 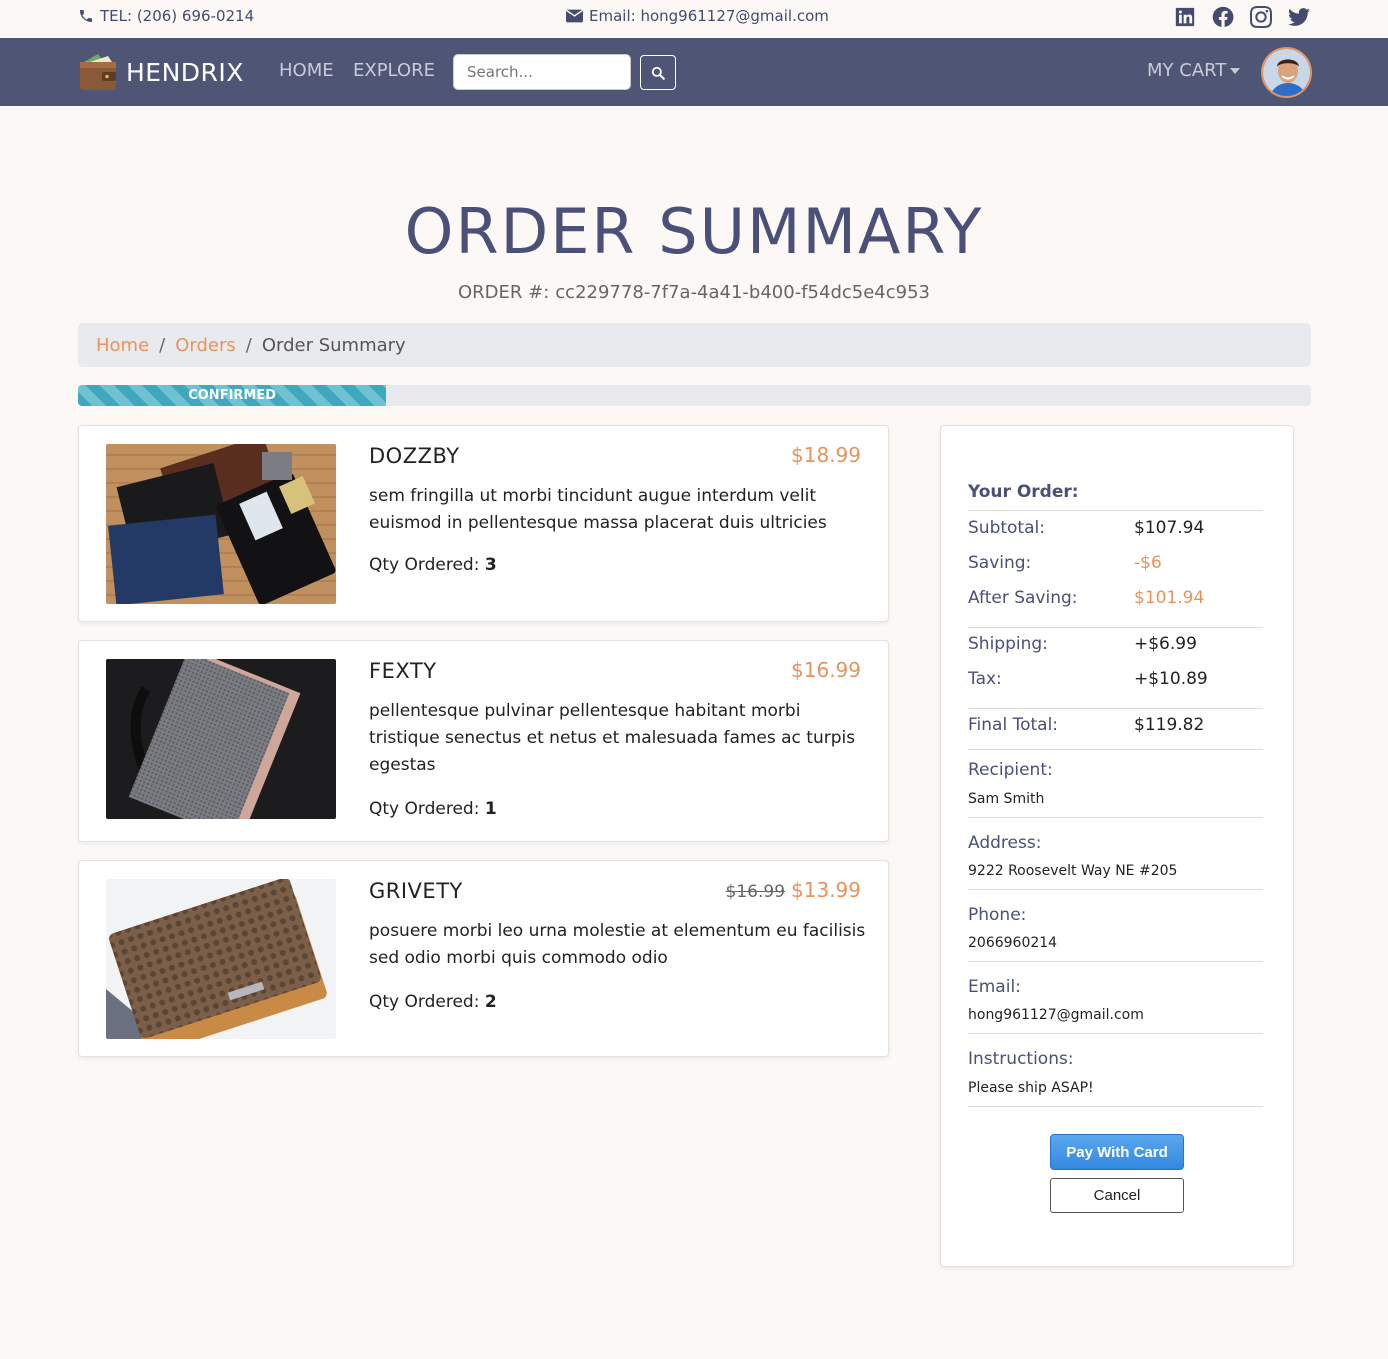 I want to click on saving-value: -$6, so click(x=1148, y=563).